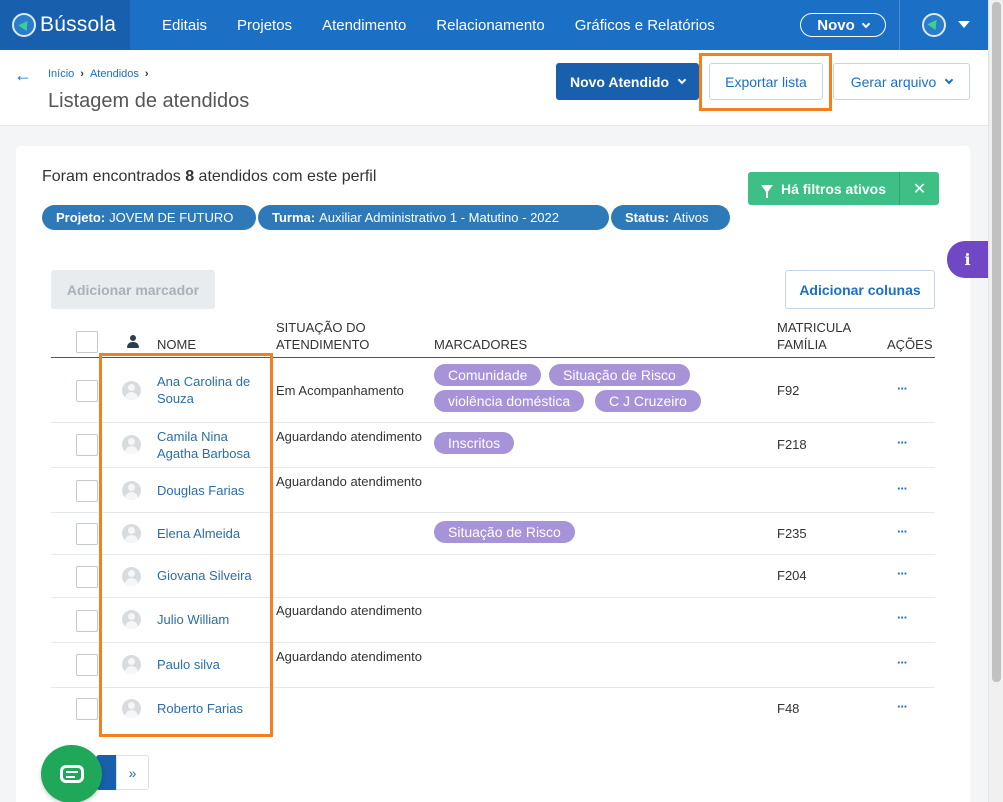  Describe the element at coordinates (212, 390) in the screenshot. I see `attendee-name-link: Ana Carolina de Souza` at that location.